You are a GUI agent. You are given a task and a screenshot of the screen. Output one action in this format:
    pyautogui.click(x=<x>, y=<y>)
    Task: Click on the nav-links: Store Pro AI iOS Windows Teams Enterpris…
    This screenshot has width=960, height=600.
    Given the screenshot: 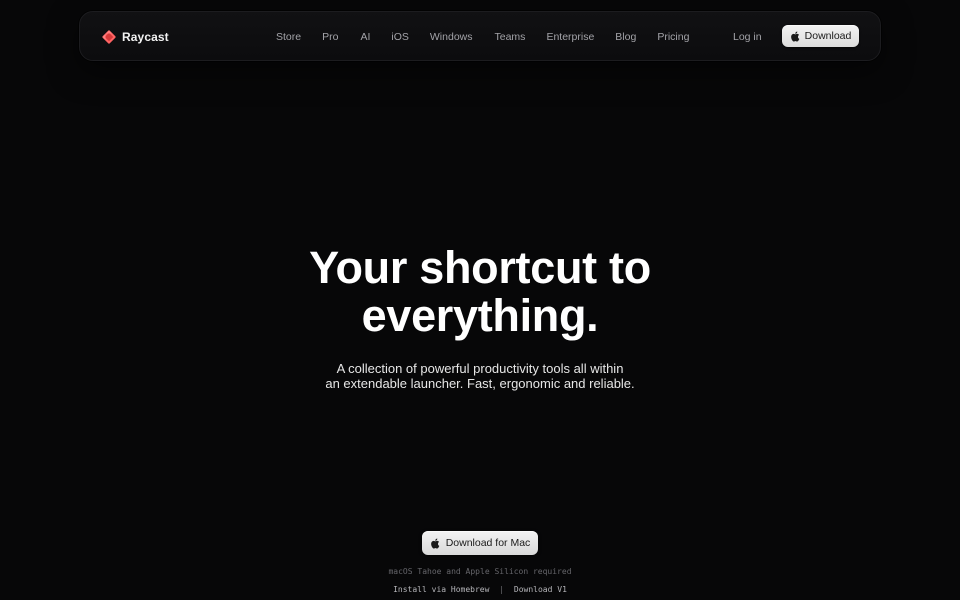 What is the action you would take?
    pyautogui.click(x=482, y=37)
    